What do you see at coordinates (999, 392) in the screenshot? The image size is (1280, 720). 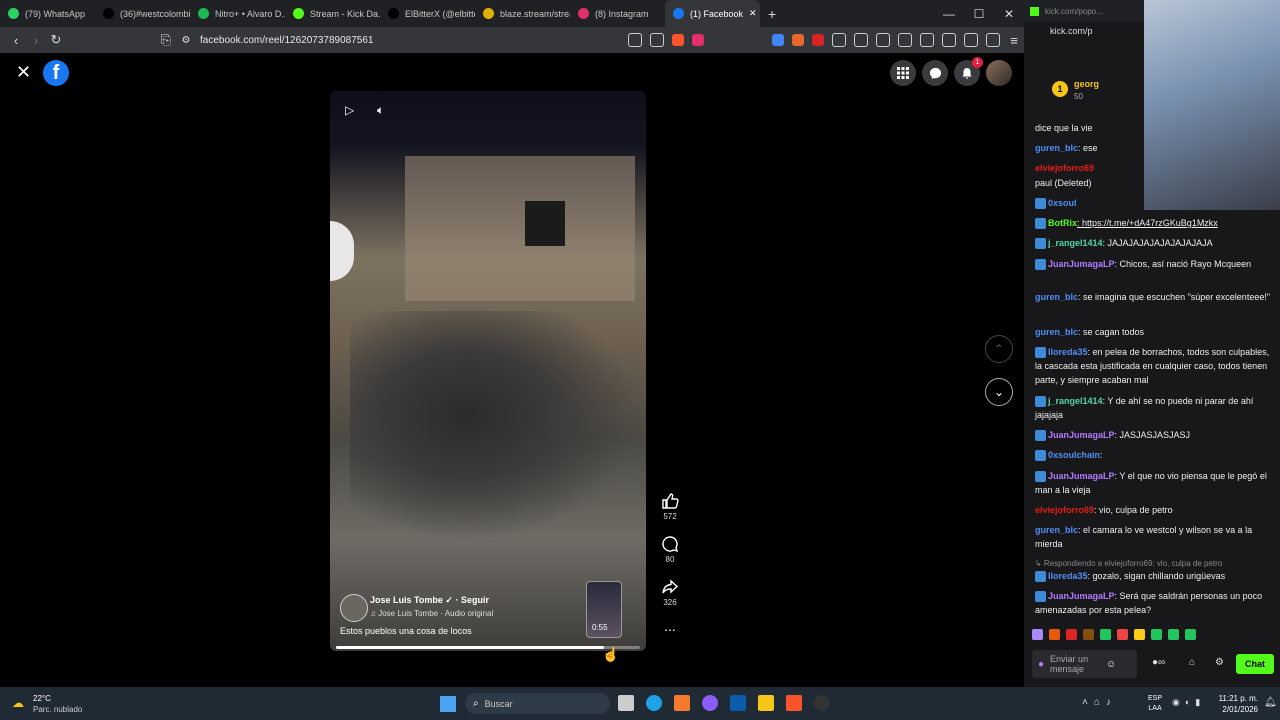 I see `next-reel-button: ⌄` at bounding box center [999, 392].